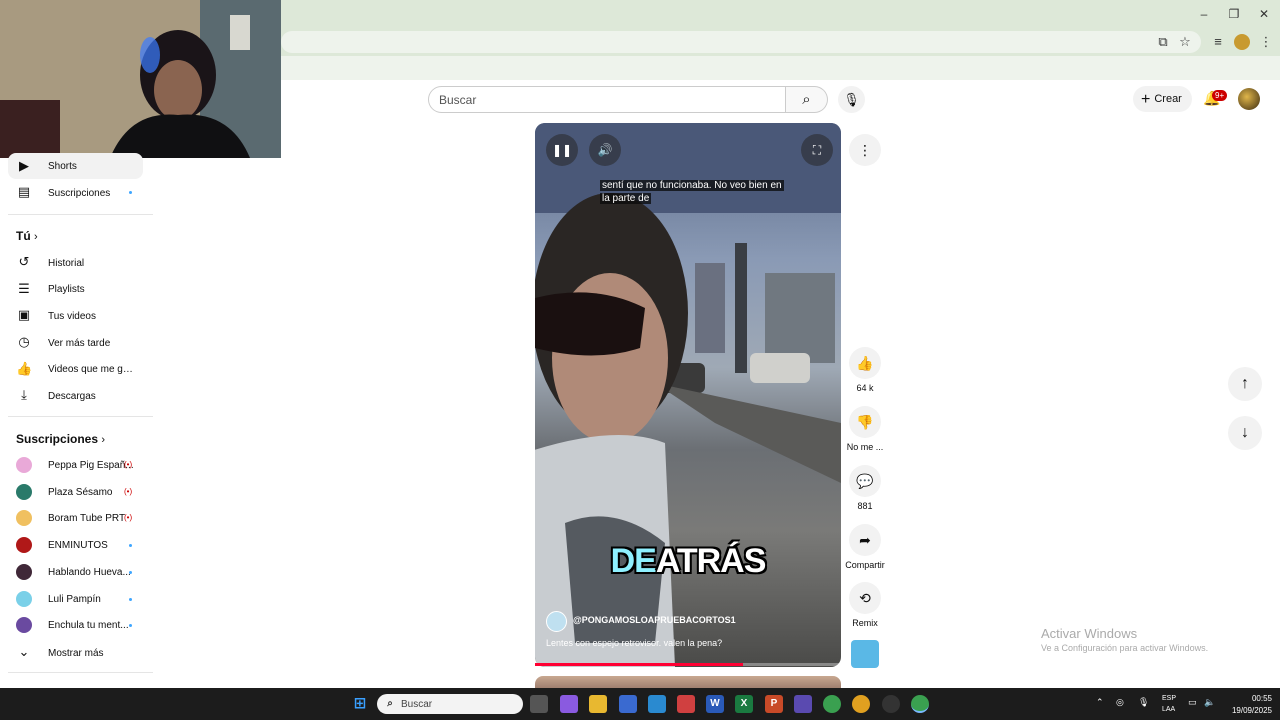 This screenshot has width=1280, height=720. I want to click on next-short-preview, so click(688, 682).